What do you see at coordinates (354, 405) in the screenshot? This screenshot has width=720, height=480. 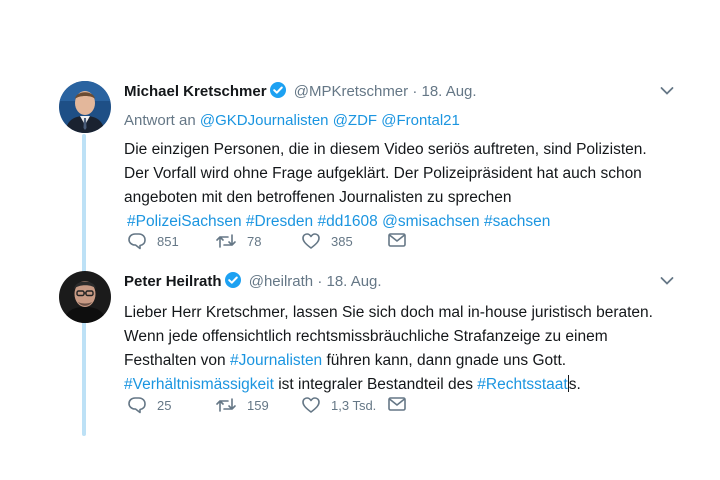 I see `like-count: 1,3 Tsd.` at bounding box center [354, 405].